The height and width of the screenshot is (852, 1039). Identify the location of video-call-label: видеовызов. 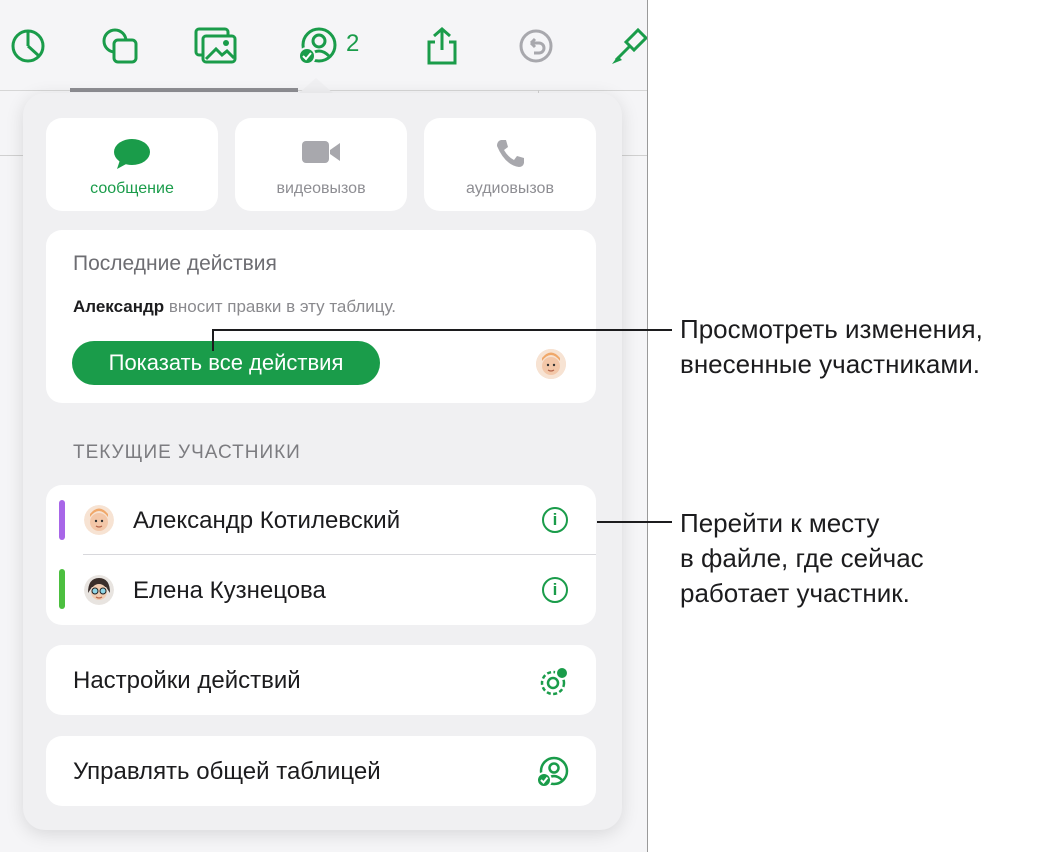
(321, 188).